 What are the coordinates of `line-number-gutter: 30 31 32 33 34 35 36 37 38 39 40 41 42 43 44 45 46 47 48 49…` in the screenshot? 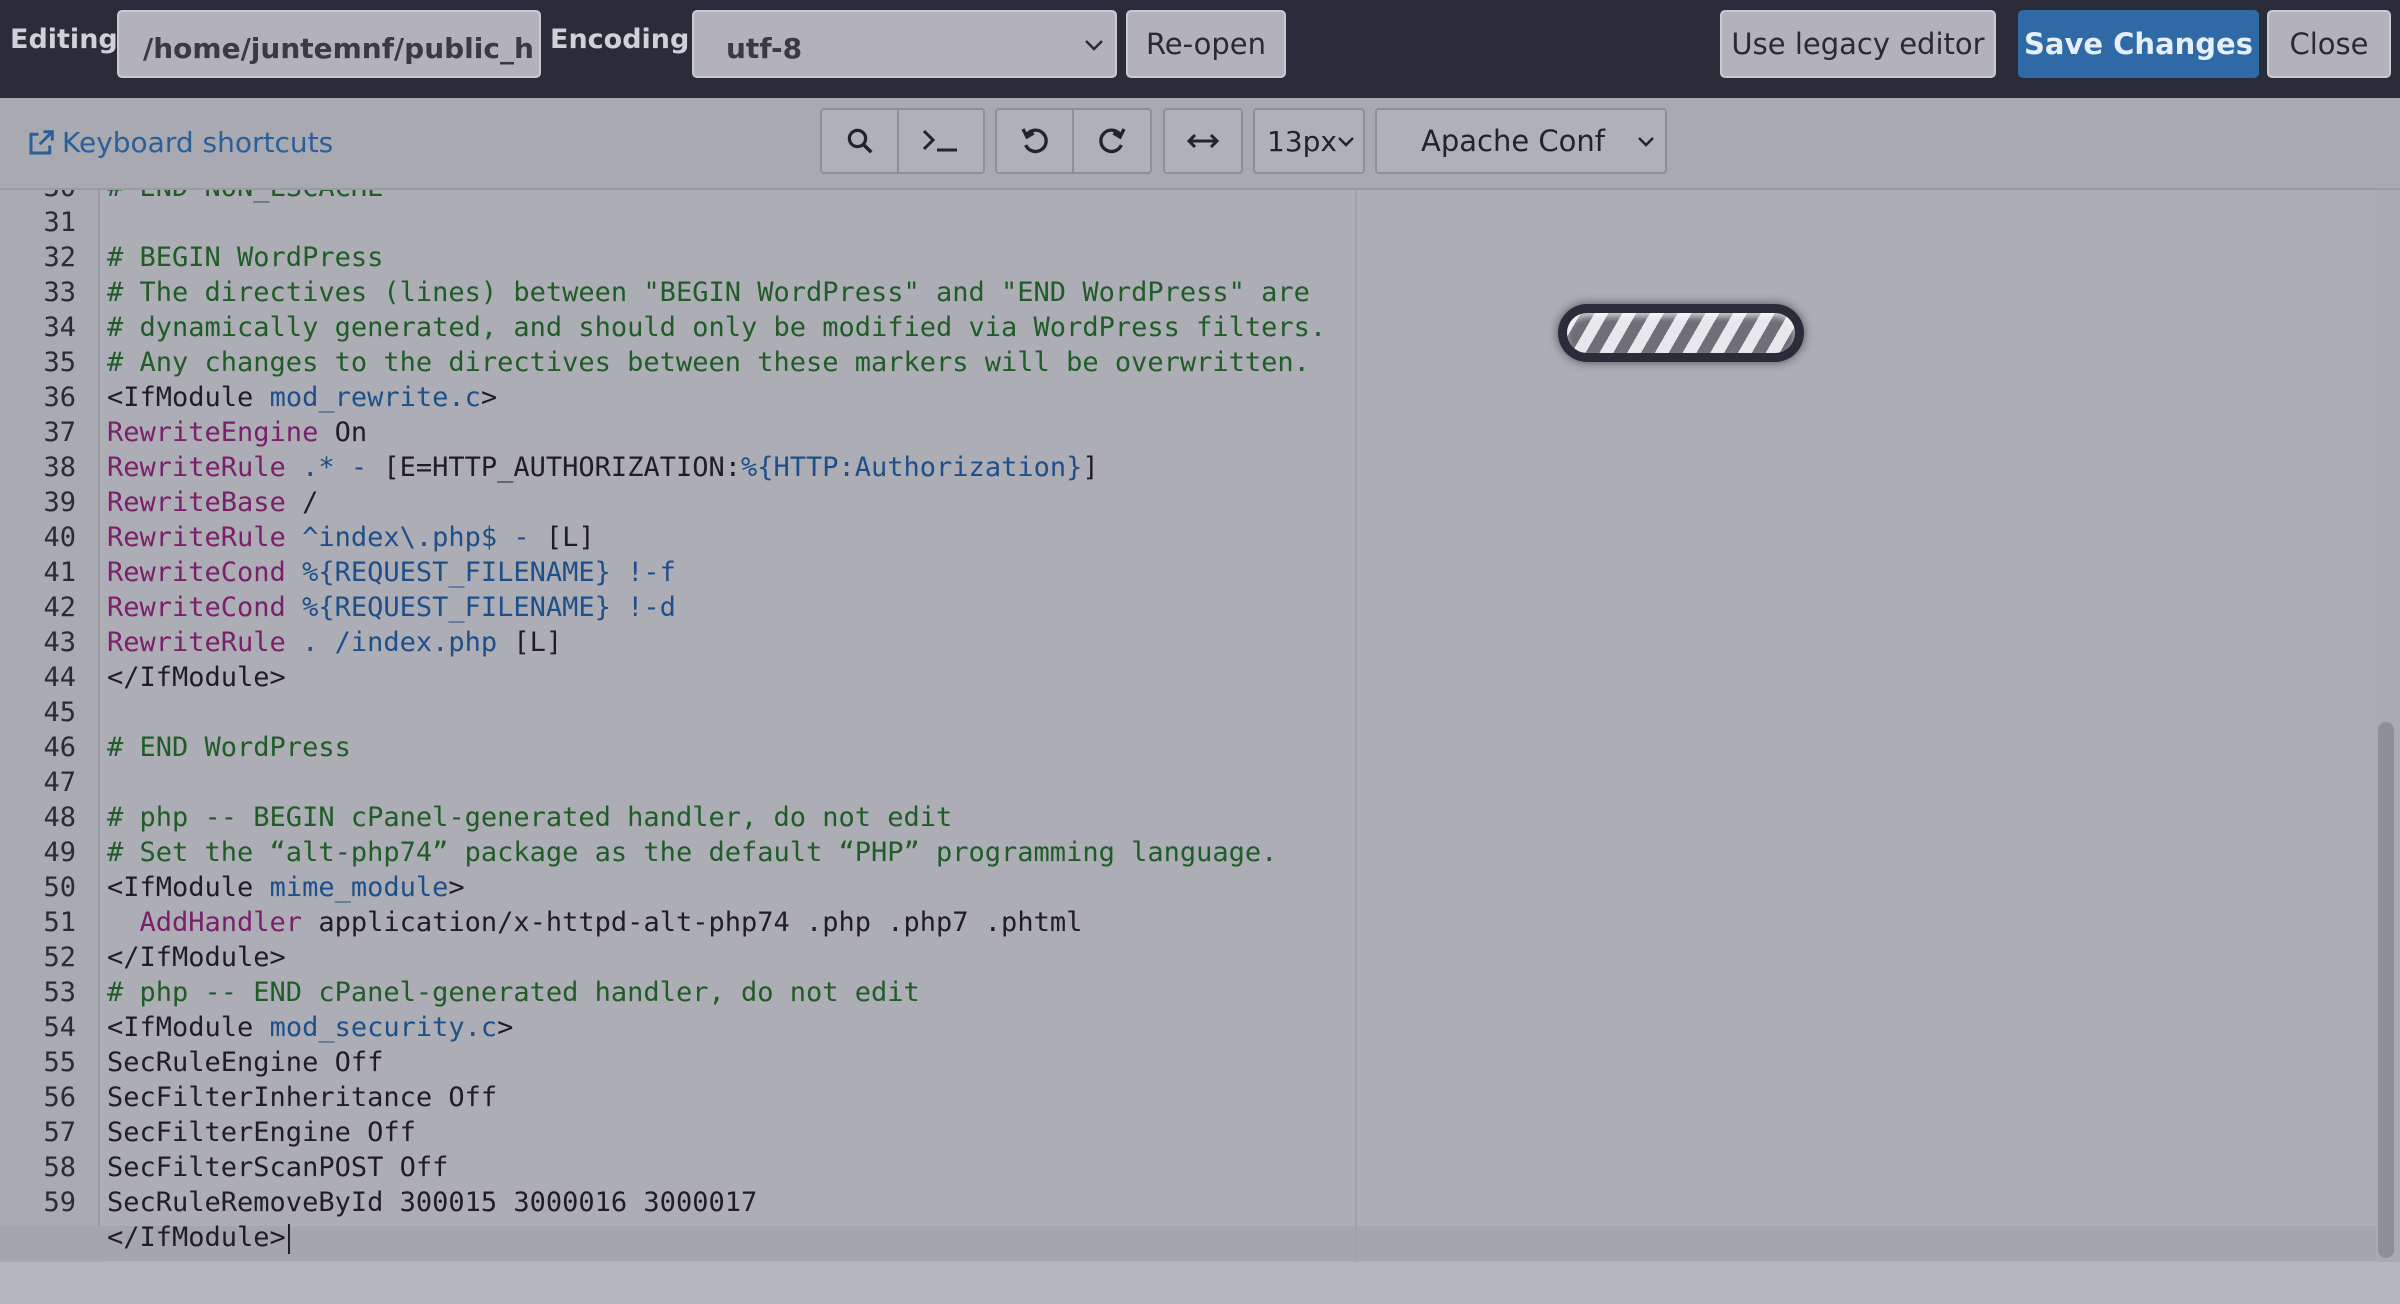 It's located at (50, 726).